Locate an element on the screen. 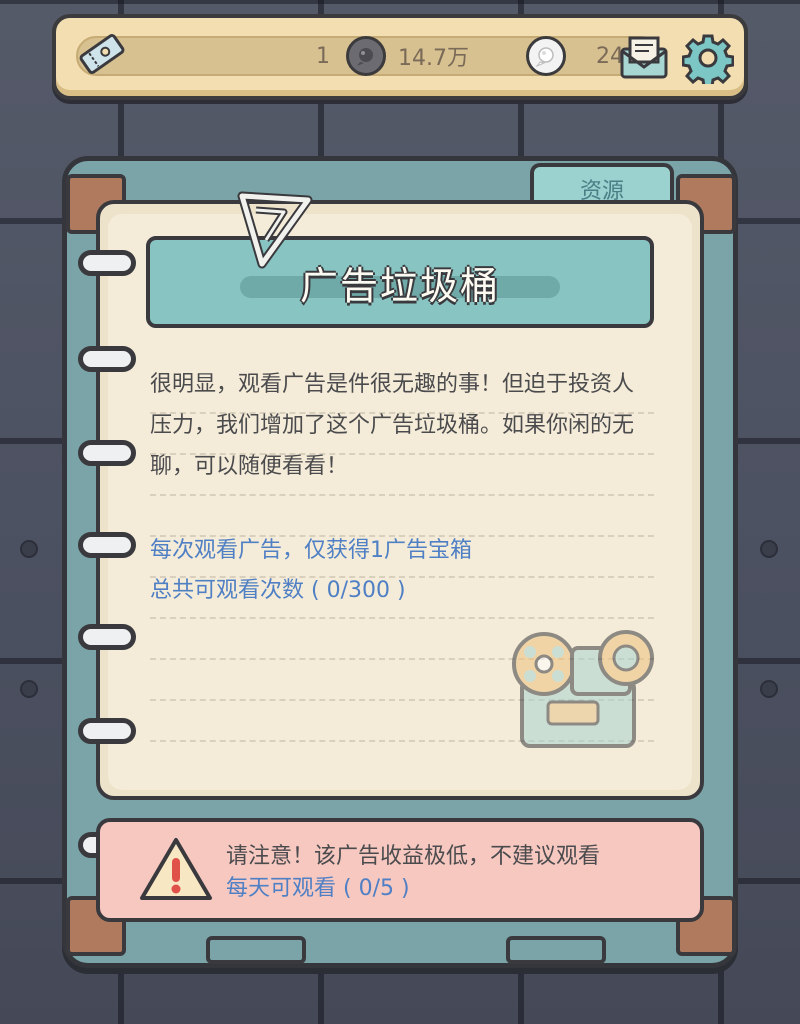 The width and height of the screenshot is (800, 1024). settings-button is located at coordinates (708, 58).